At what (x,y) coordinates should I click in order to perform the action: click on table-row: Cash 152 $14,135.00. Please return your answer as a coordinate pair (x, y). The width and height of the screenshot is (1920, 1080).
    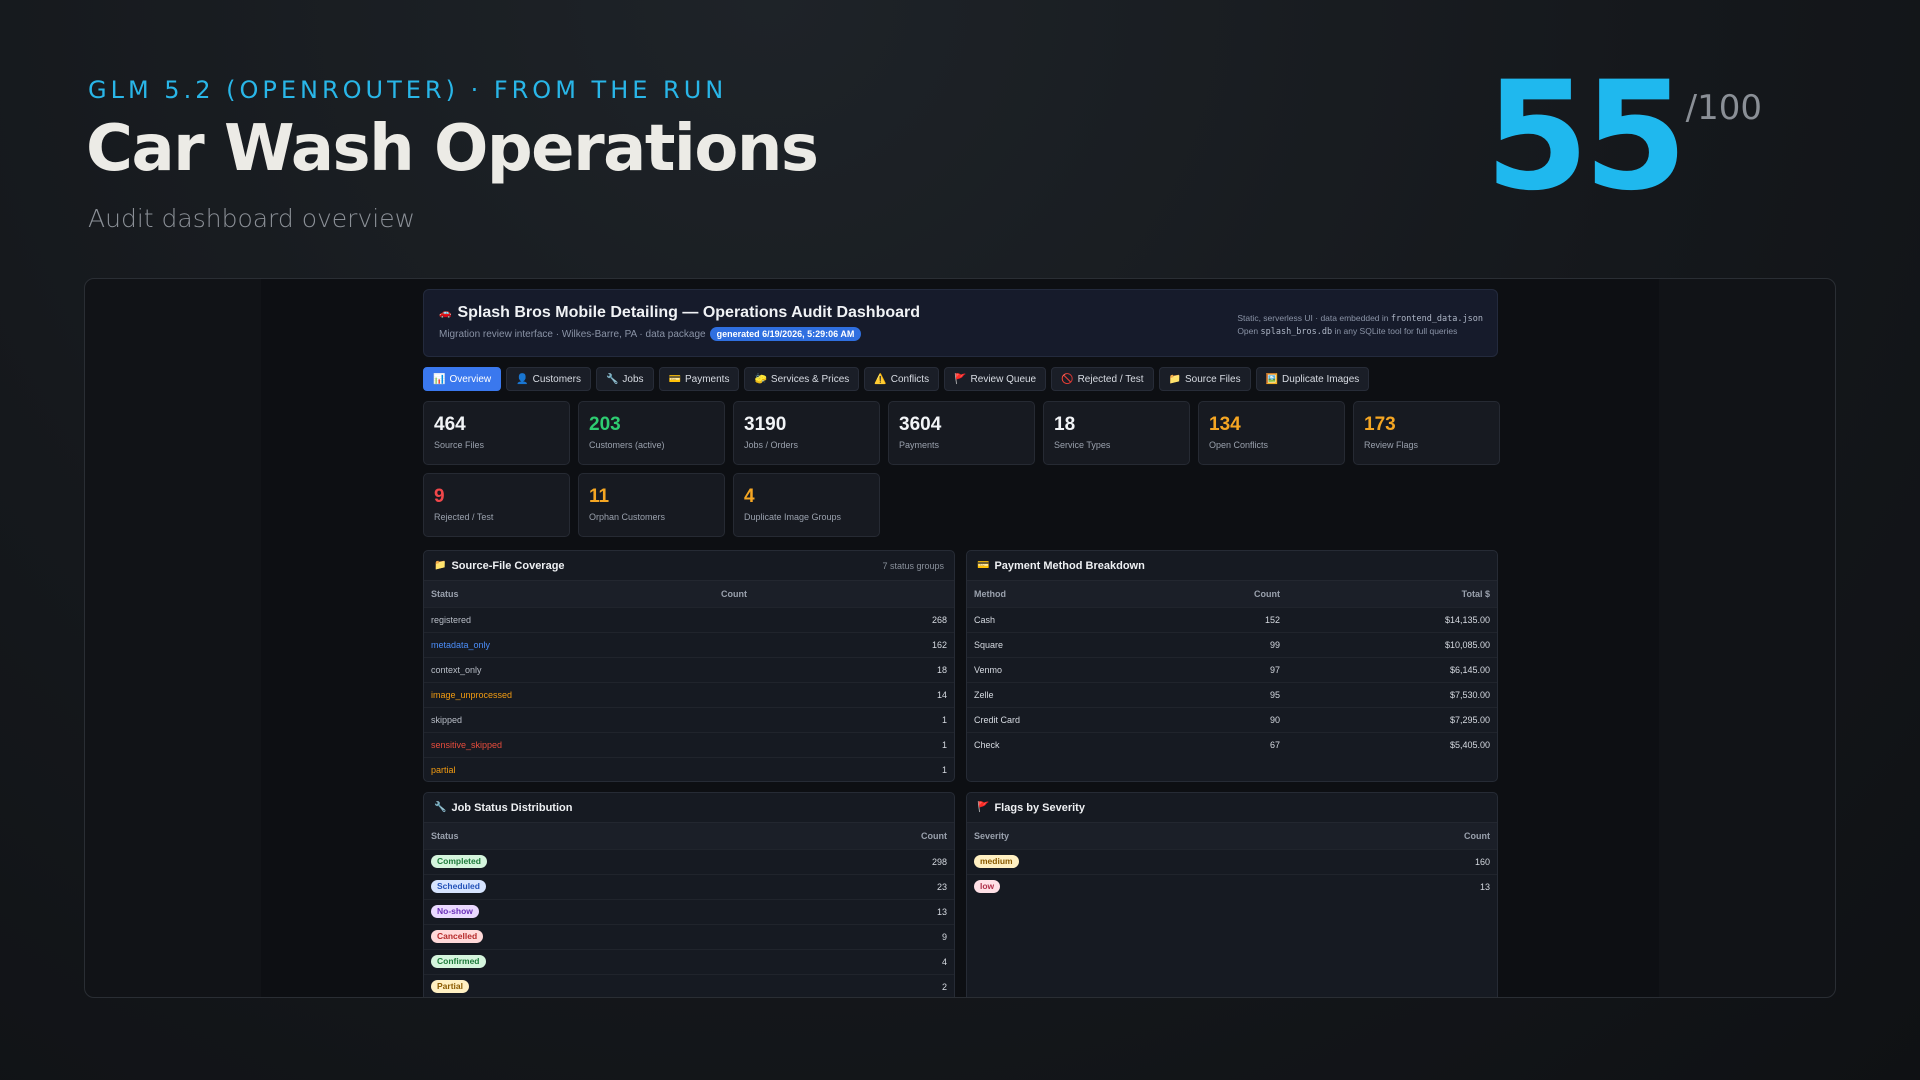
    Looking at the image, I should click on (1232, 619).